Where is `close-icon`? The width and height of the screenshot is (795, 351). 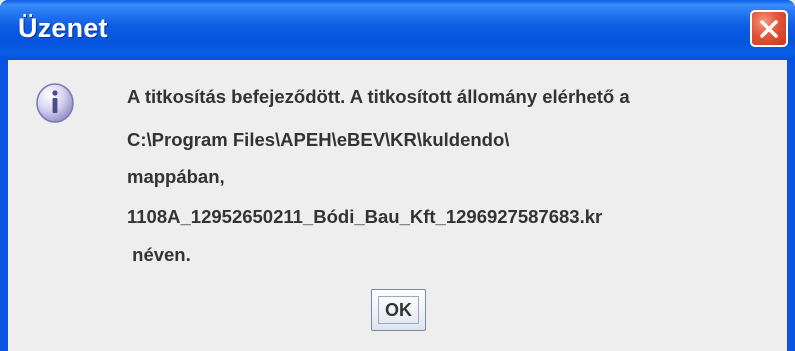
close-icon is located at coordinates (769, 28).